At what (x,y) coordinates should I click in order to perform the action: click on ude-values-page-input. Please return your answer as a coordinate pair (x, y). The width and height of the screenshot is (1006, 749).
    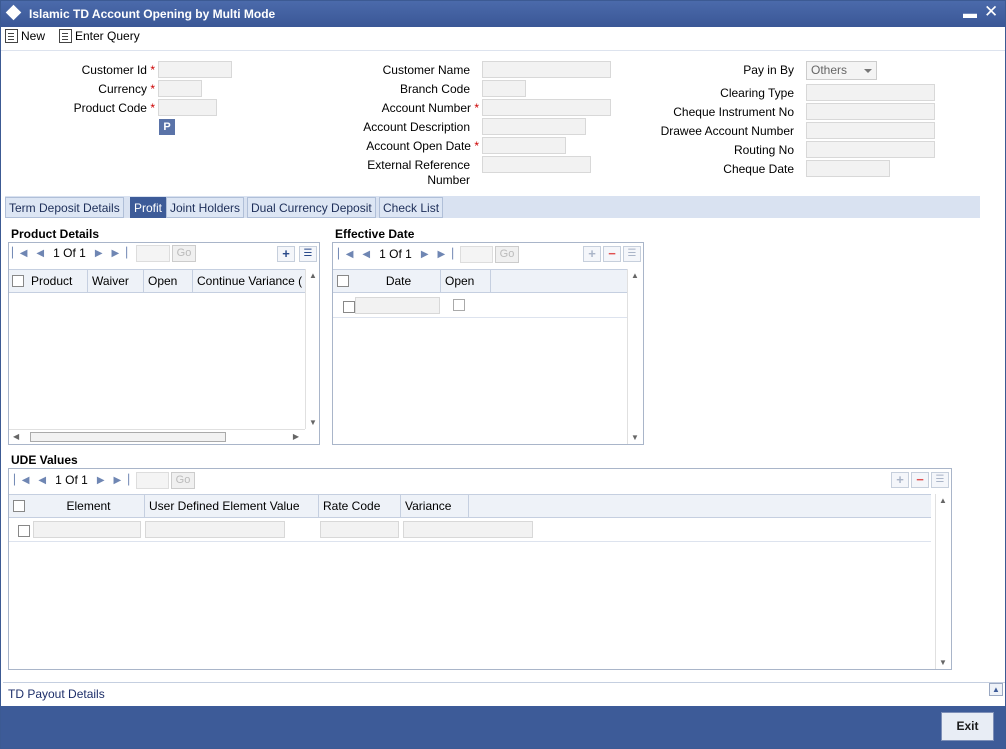
    Looking at the image, I should click on (152, 480).